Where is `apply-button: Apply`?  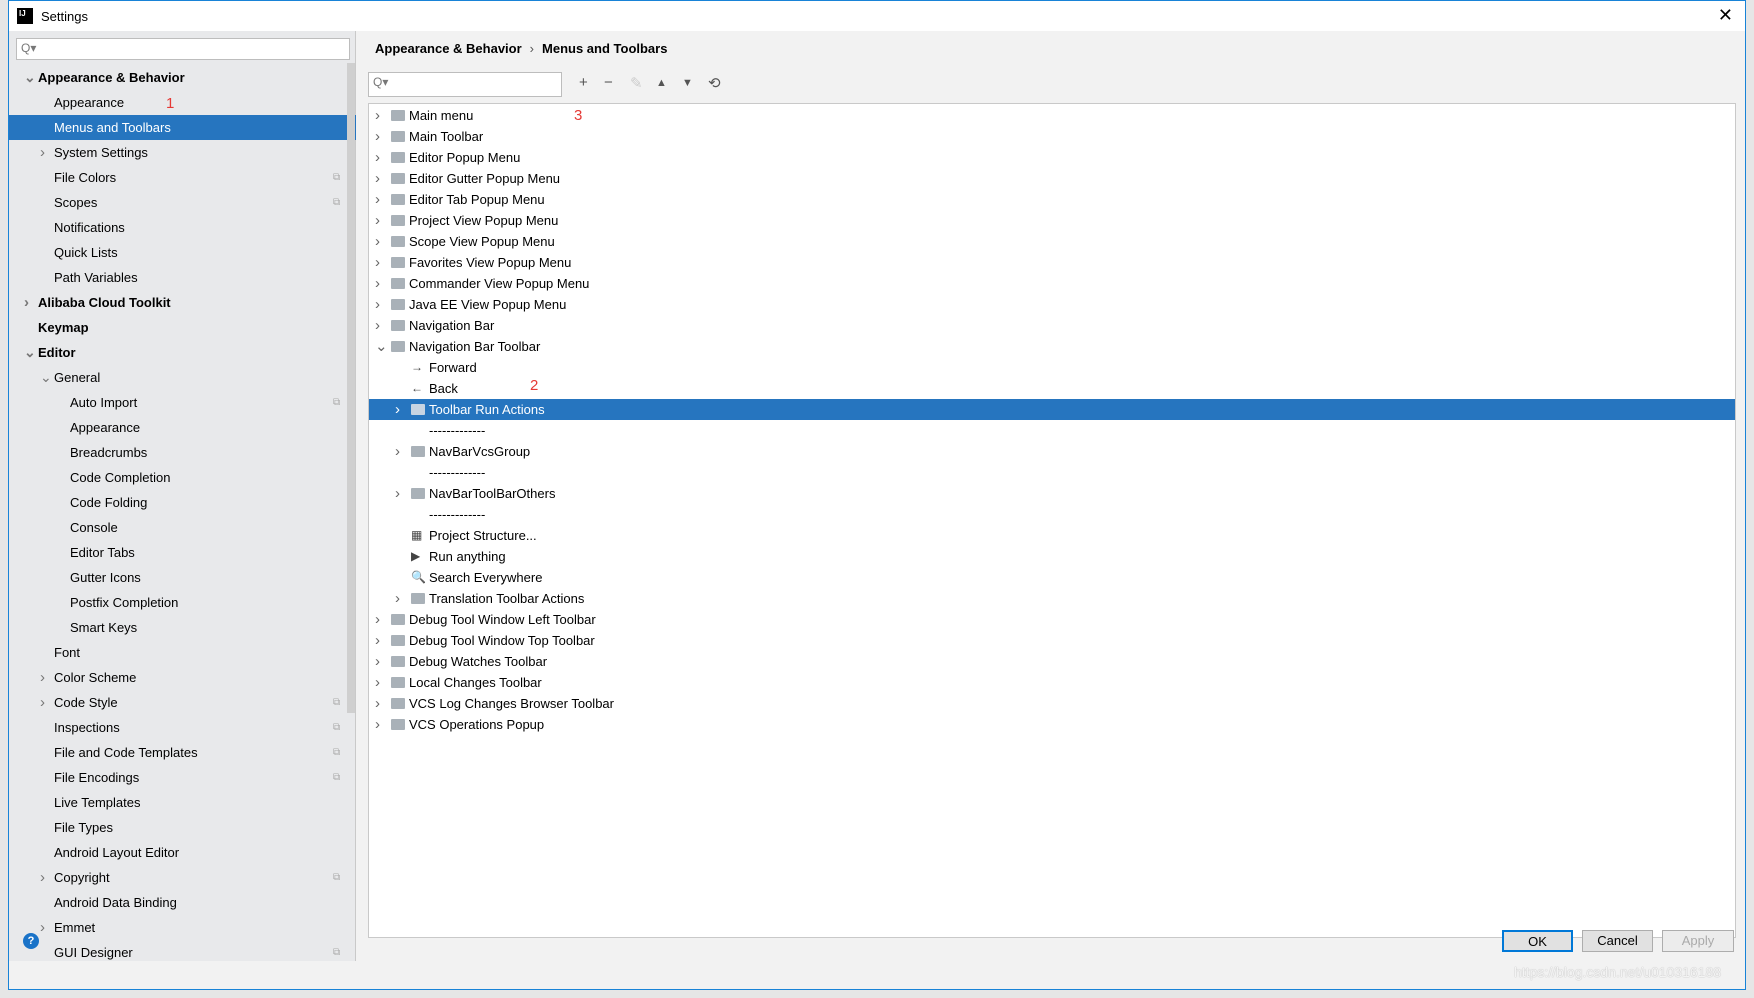
apply-button: Apply is located at coordinates (1698, 941).